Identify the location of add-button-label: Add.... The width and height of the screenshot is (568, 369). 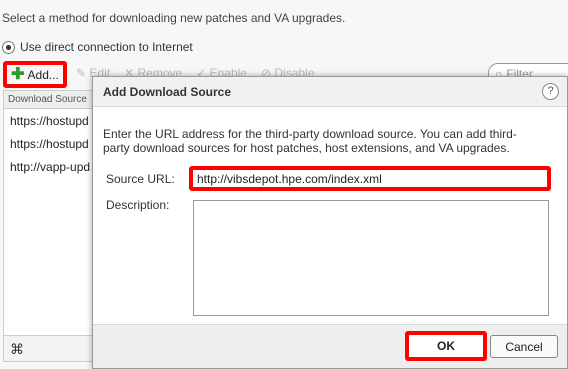
(43, 74).